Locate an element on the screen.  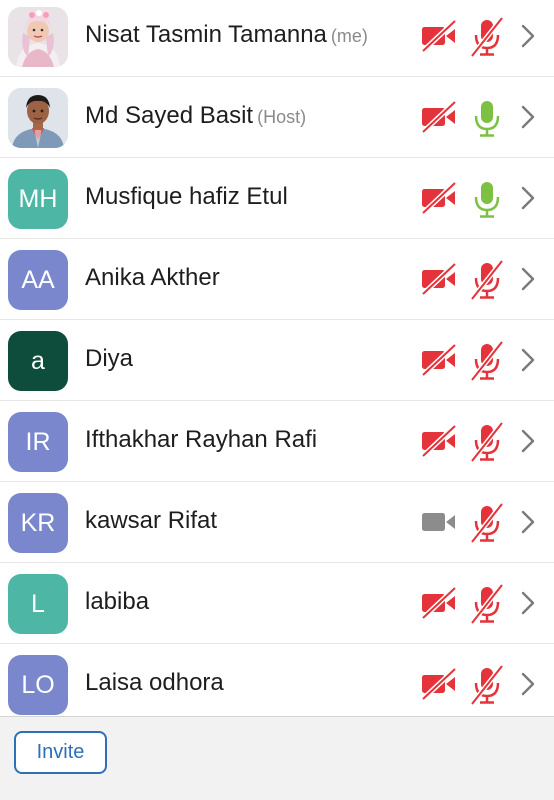
participant-row: LO Laisa odhora is located at coordinates (277, 680).